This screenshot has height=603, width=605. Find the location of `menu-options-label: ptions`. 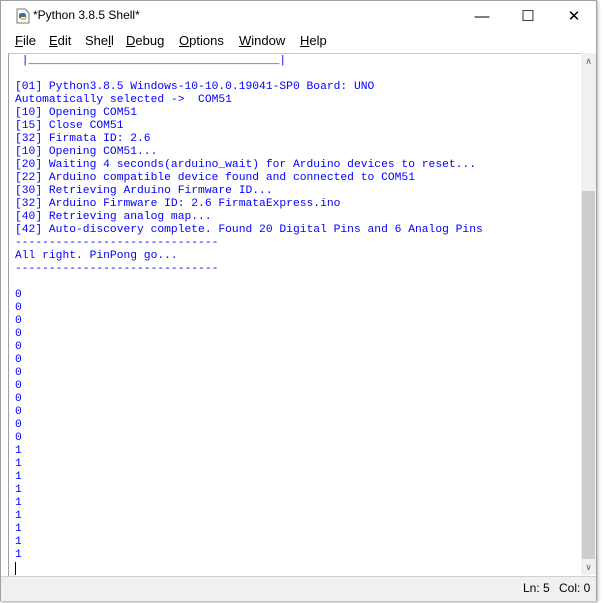

menu-options-label: ptions is located at coordinates (206, 40).